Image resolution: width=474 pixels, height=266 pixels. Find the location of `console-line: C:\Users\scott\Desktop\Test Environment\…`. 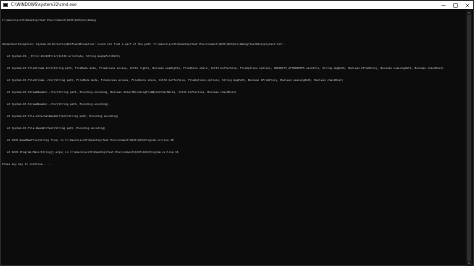

console-line: C:\Users\scott\Desktop\Test Environment\… is located at coordinates (49, 20).